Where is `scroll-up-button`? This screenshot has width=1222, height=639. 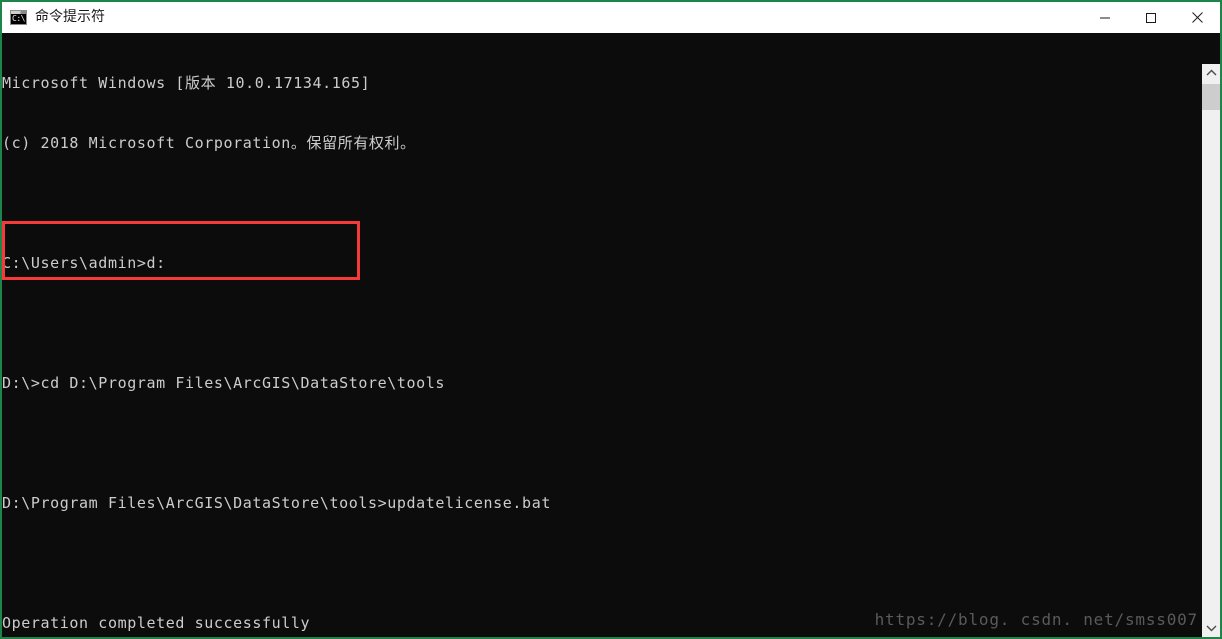 scroll-up-button is located at coordinates (1211, 73).